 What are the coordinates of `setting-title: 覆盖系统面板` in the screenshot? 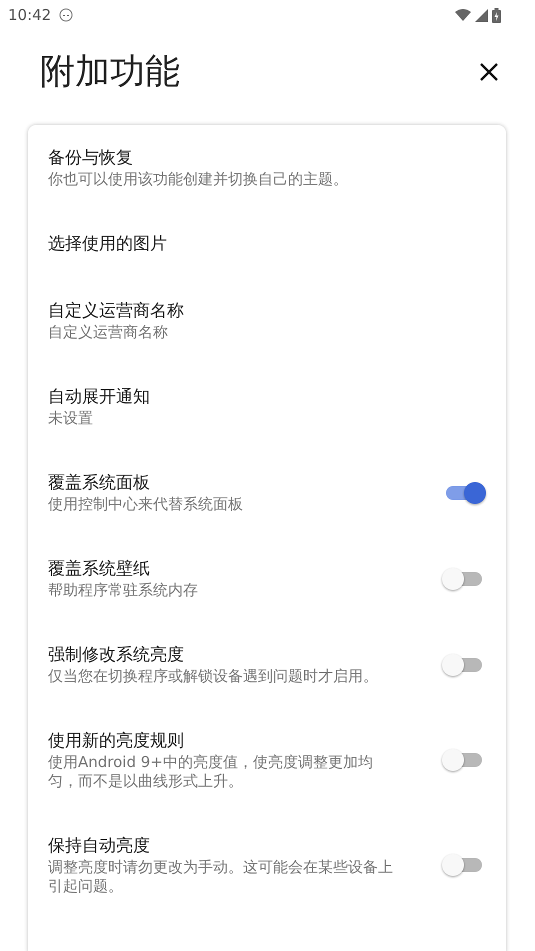 It's located at (99, 483).